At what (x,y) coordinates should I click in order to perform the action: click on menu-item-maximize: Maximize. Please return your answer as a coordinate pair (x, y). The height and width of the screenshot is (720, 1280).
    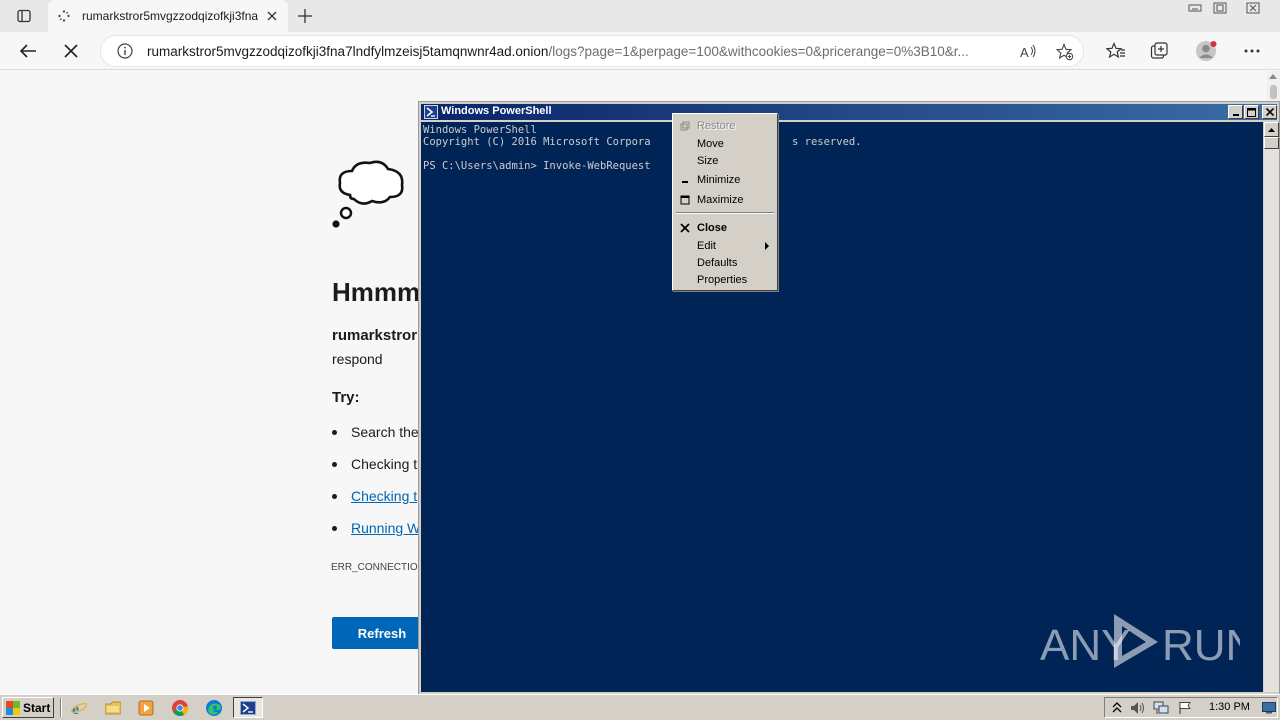
    Looking at the image, I should click on (725, 199).